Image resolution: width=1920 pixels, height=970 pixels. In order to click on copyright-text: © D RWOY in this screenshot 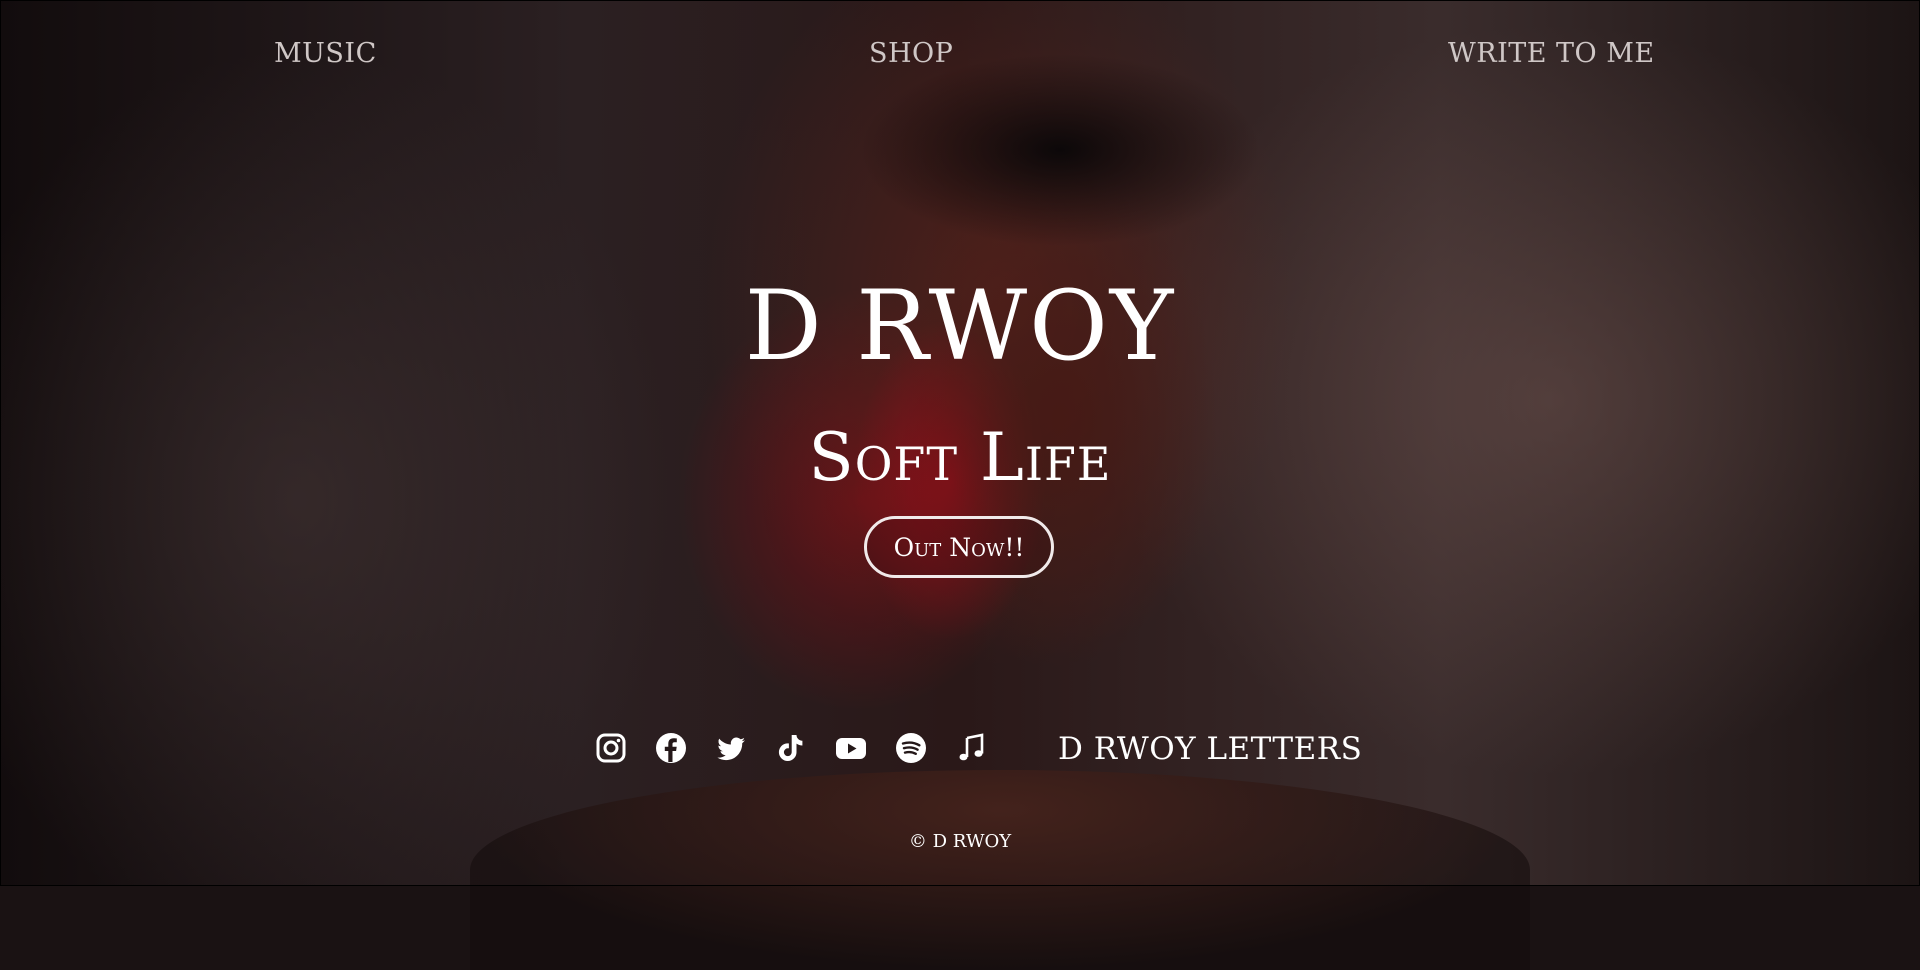, I will do `click(960, 841)`.